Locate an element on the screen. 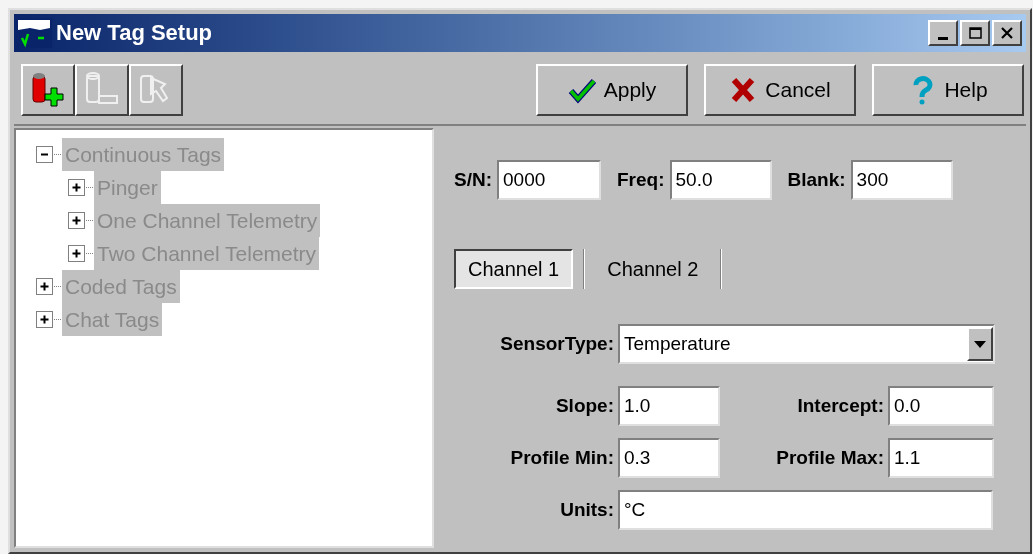  toolbar-button is located at coordinates (48, 90).